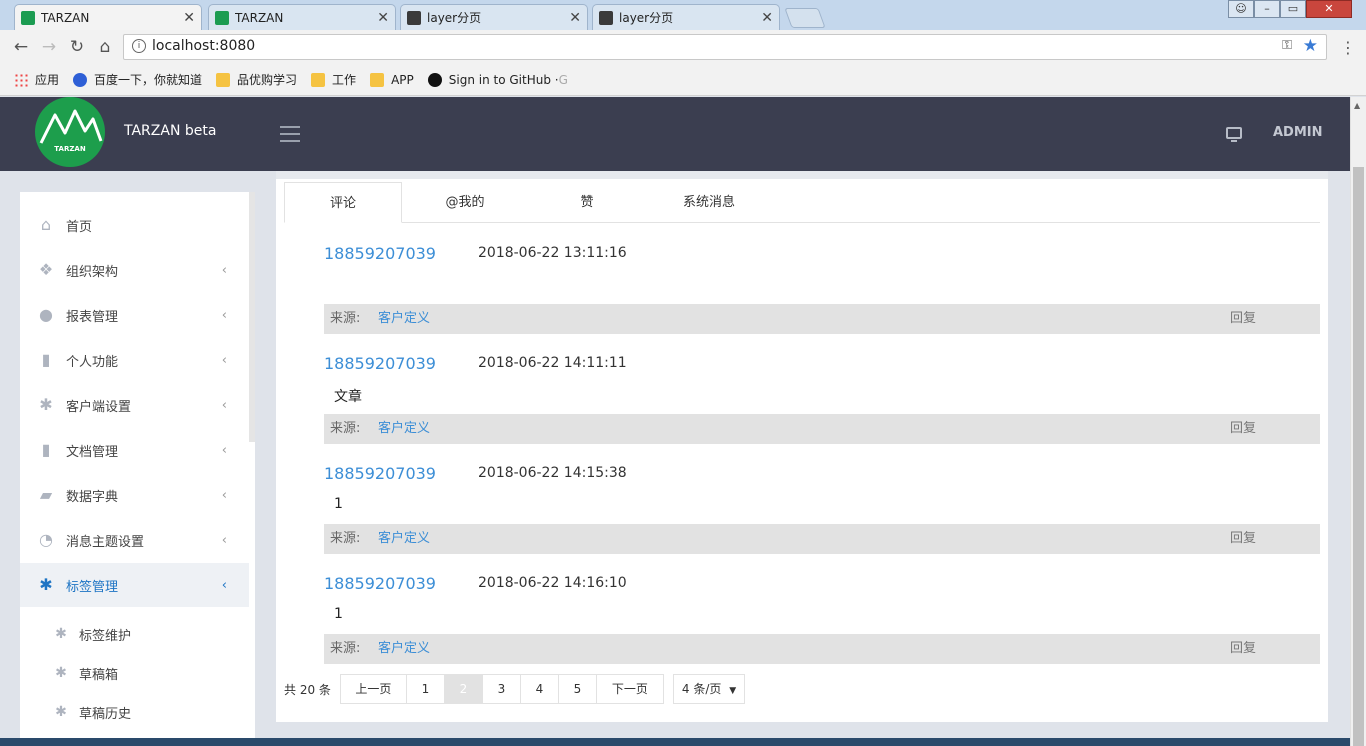  Describe the element at coordinates (134, 315) in the screenshot. I see `sidebar-item-reports: ● 报表管理 ‹` at that location.